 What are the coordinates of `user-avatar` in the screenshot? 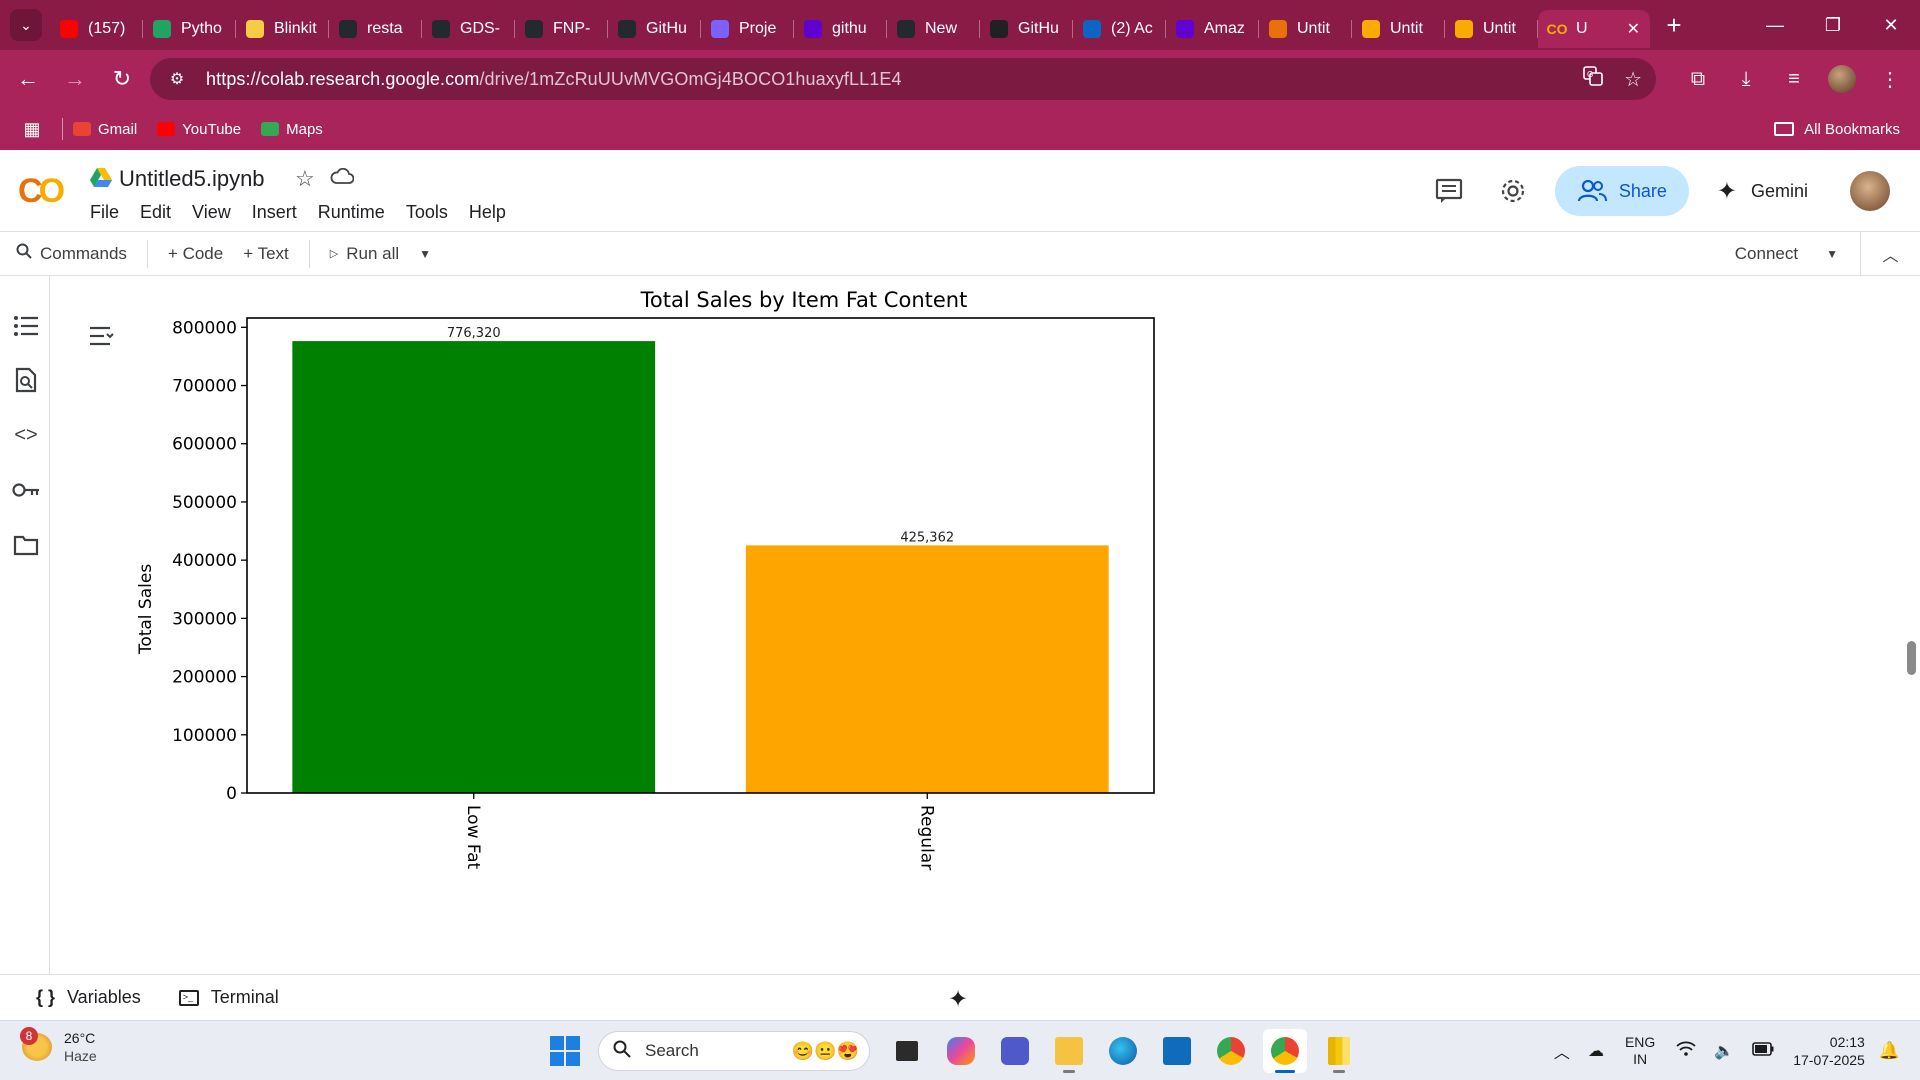 It's located at (1870, 191).